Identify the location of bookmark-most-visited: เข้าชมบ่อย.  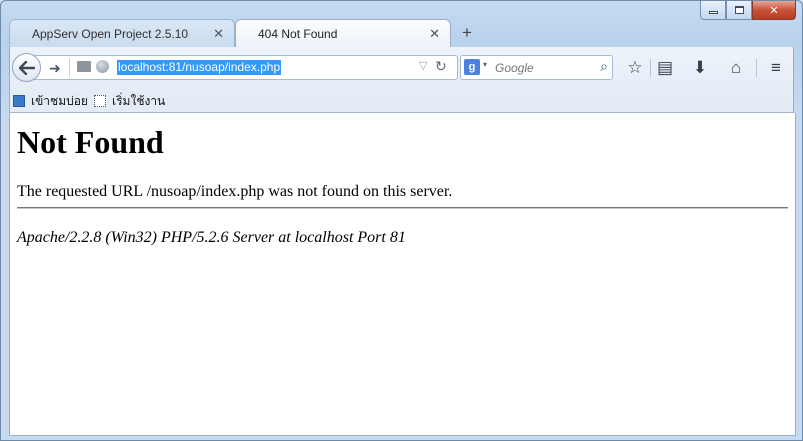
(50, 101).